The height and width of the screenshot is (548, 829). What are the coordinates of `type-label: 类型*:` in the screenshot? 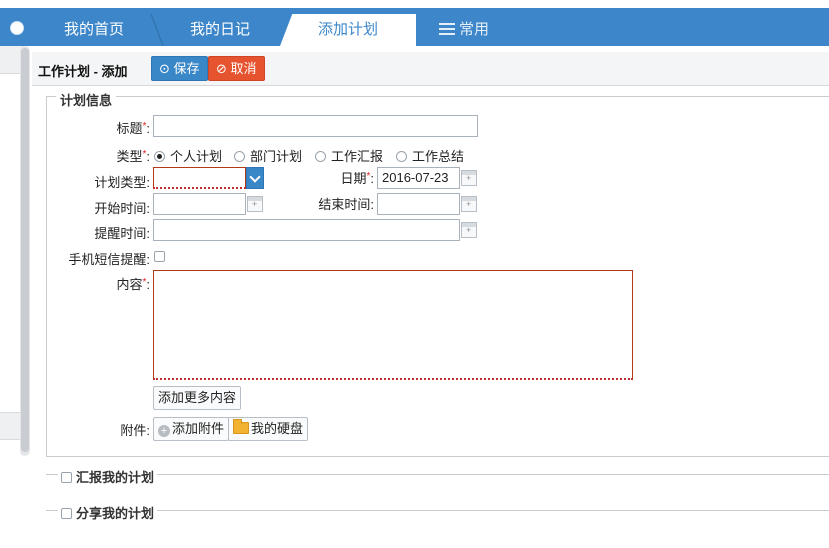 It's located at (133, 156).